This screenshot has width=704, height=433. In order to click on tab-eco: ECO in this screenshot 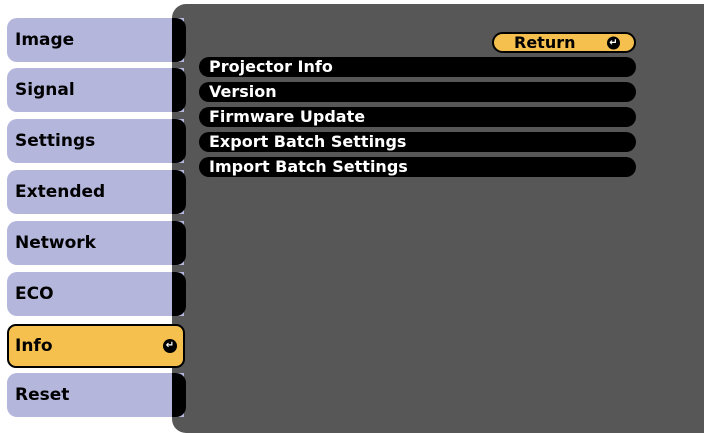, I will do `click(95, 294)`.